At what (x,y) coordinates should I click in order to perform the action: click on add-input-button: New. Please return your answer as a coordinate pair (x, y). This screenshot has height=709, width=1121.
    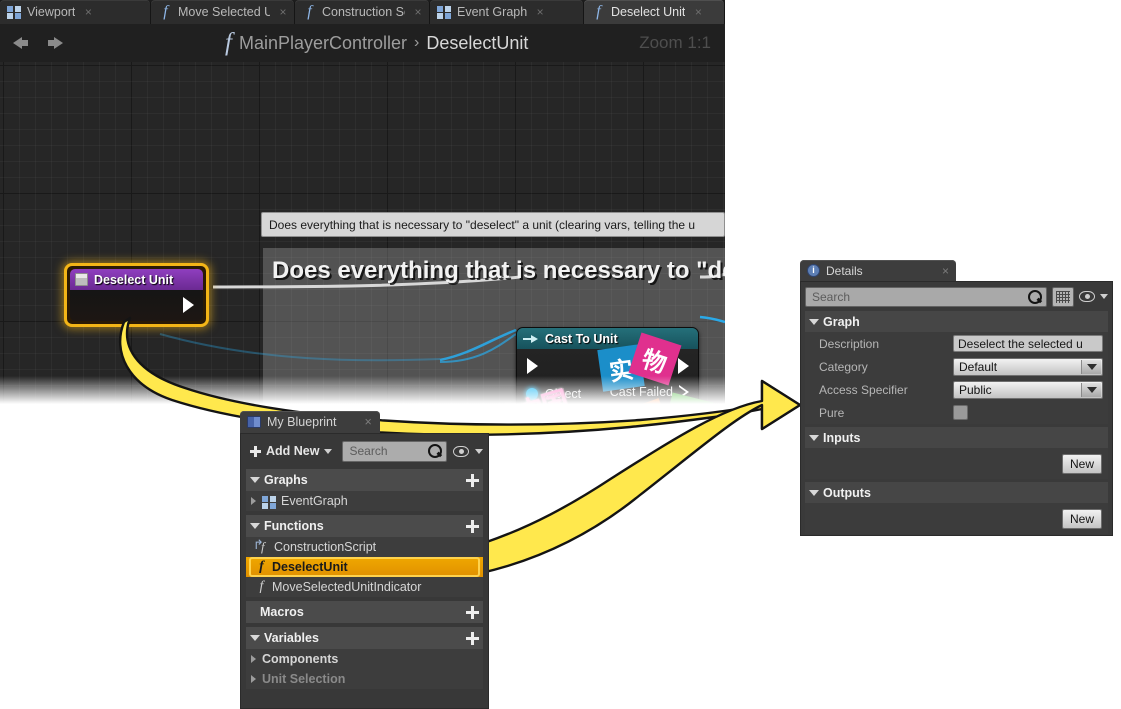
    Looking at the image, I should click on (1081, 463).